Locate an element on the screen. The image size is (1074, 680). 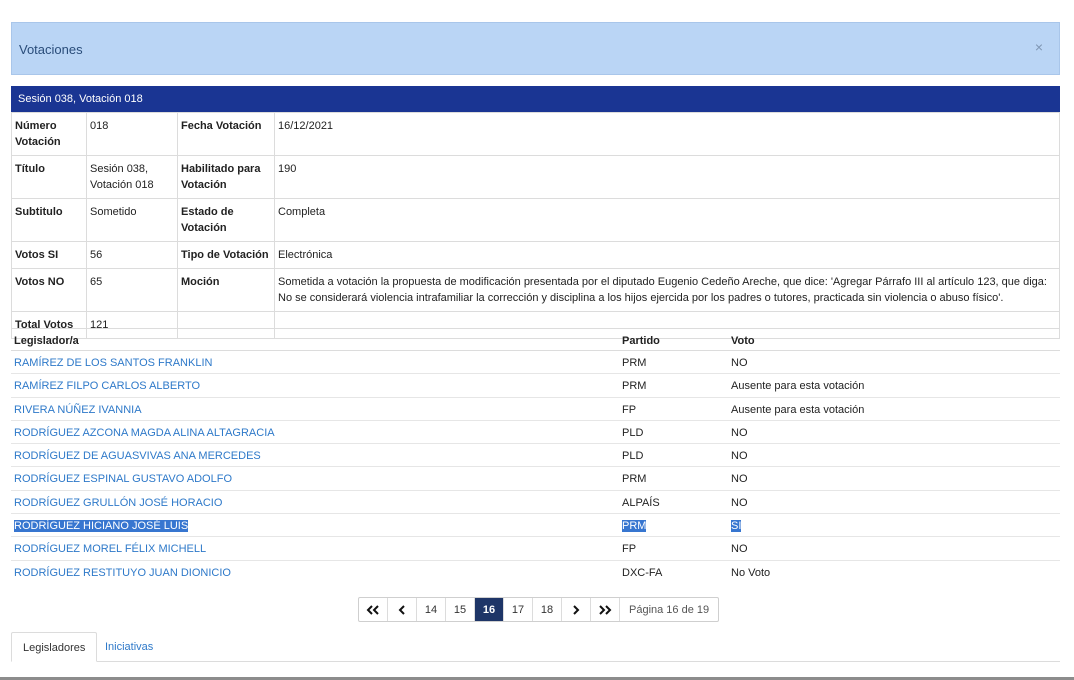
tipo-value: Electrónica is located at coordinates (667, 255).